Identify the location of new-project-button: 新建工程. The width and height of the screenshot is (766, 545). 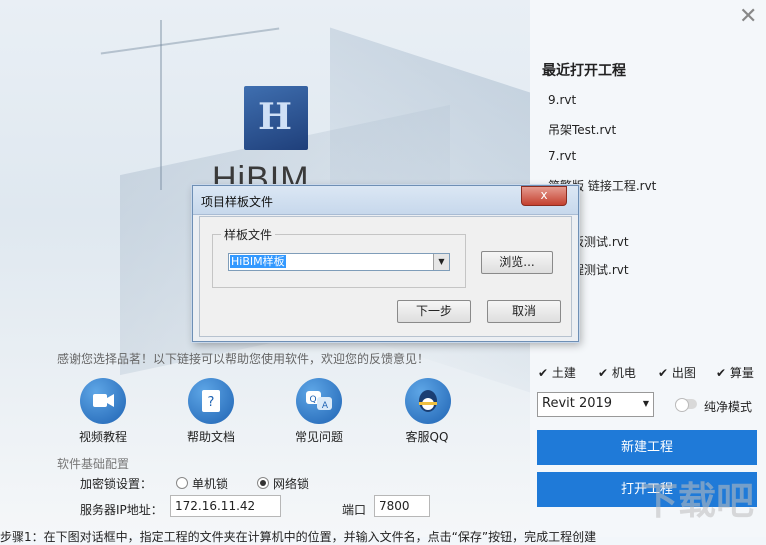
(647, 447).